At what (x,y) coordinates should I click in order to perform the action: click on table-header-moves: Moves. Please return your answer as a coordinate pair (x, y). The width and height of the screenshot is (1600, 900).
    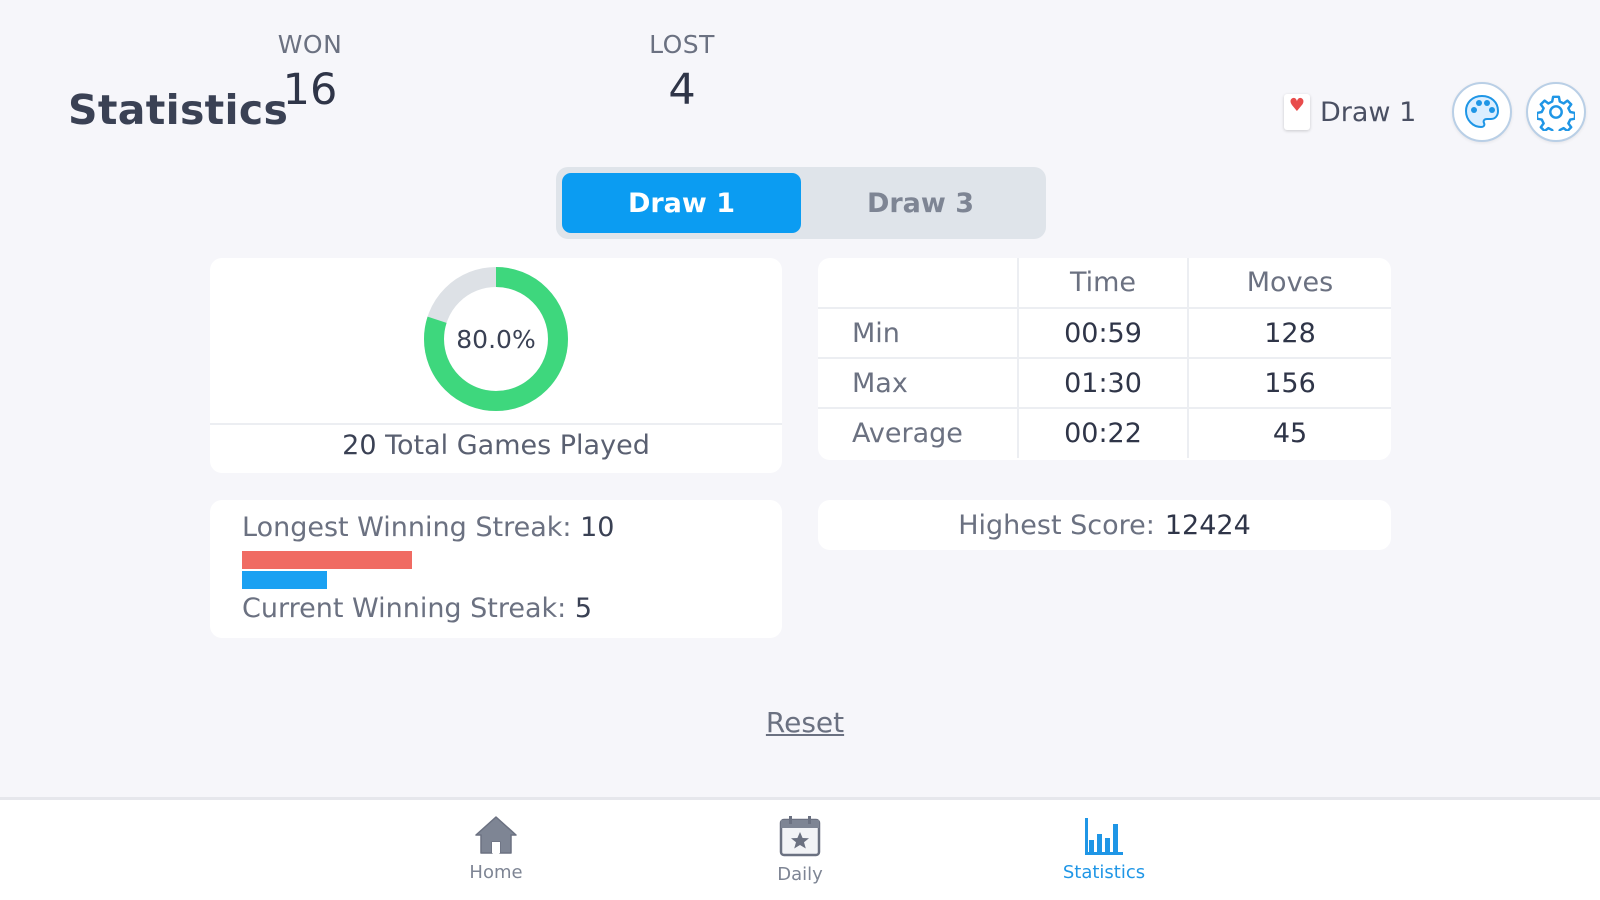
    Looking at the image, I should click on (1289, 283).